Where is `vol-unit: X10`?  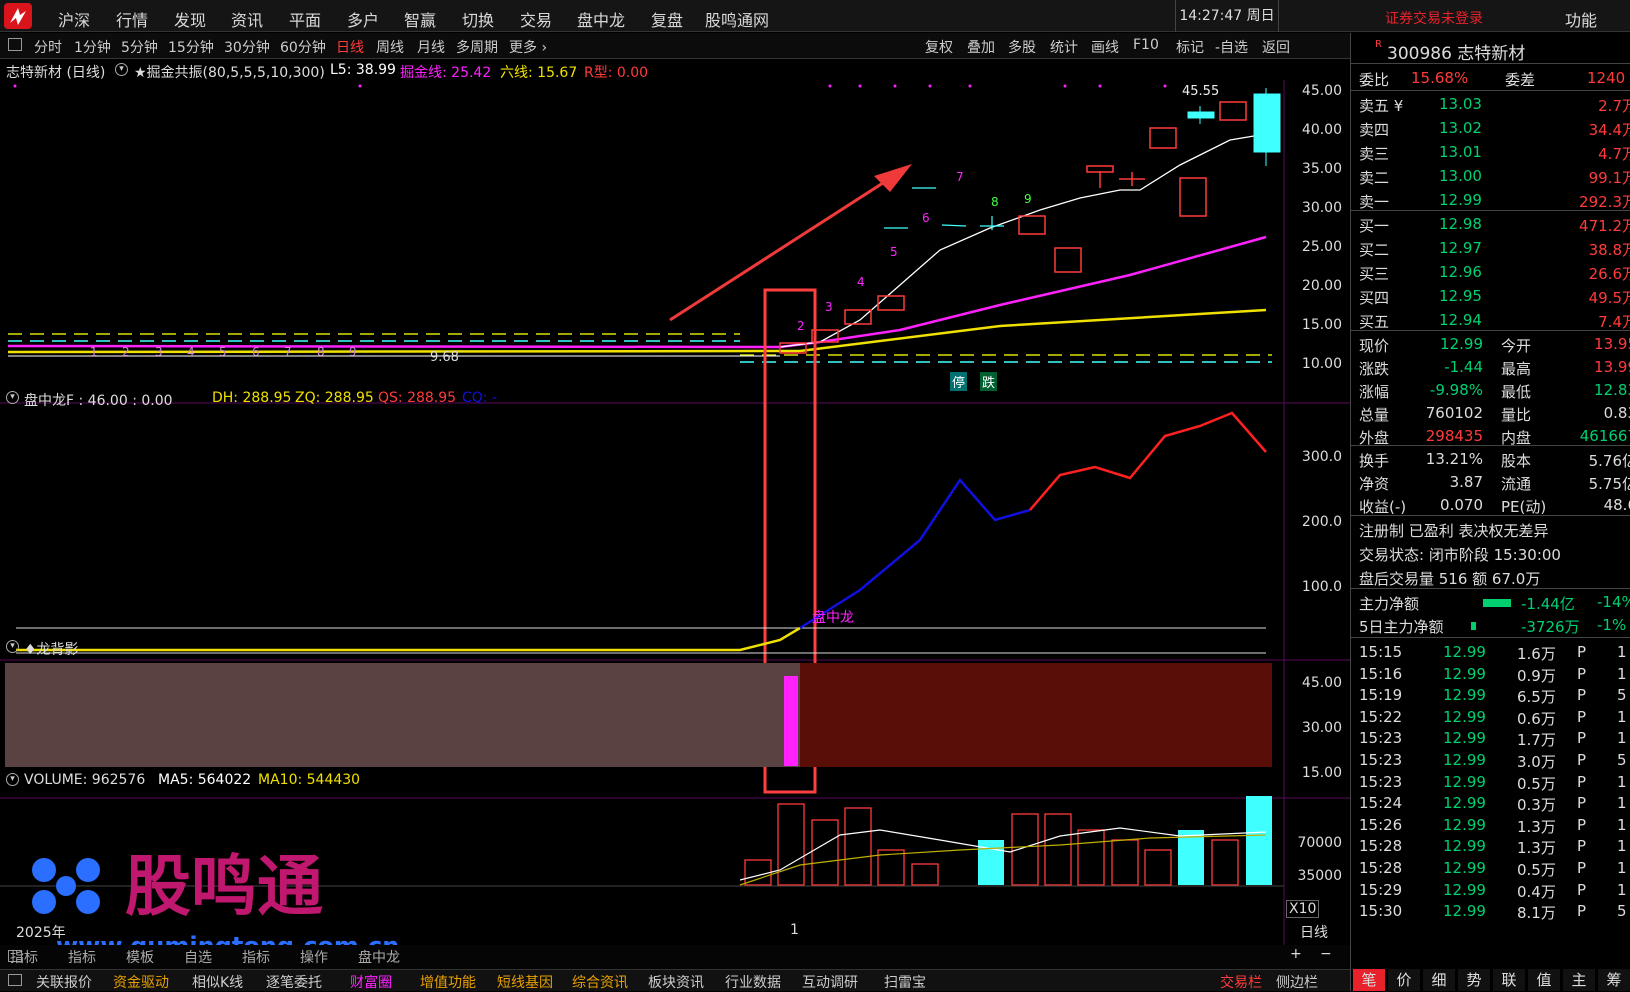
vol-unit: X10 is located at coordinates (1303, 909).